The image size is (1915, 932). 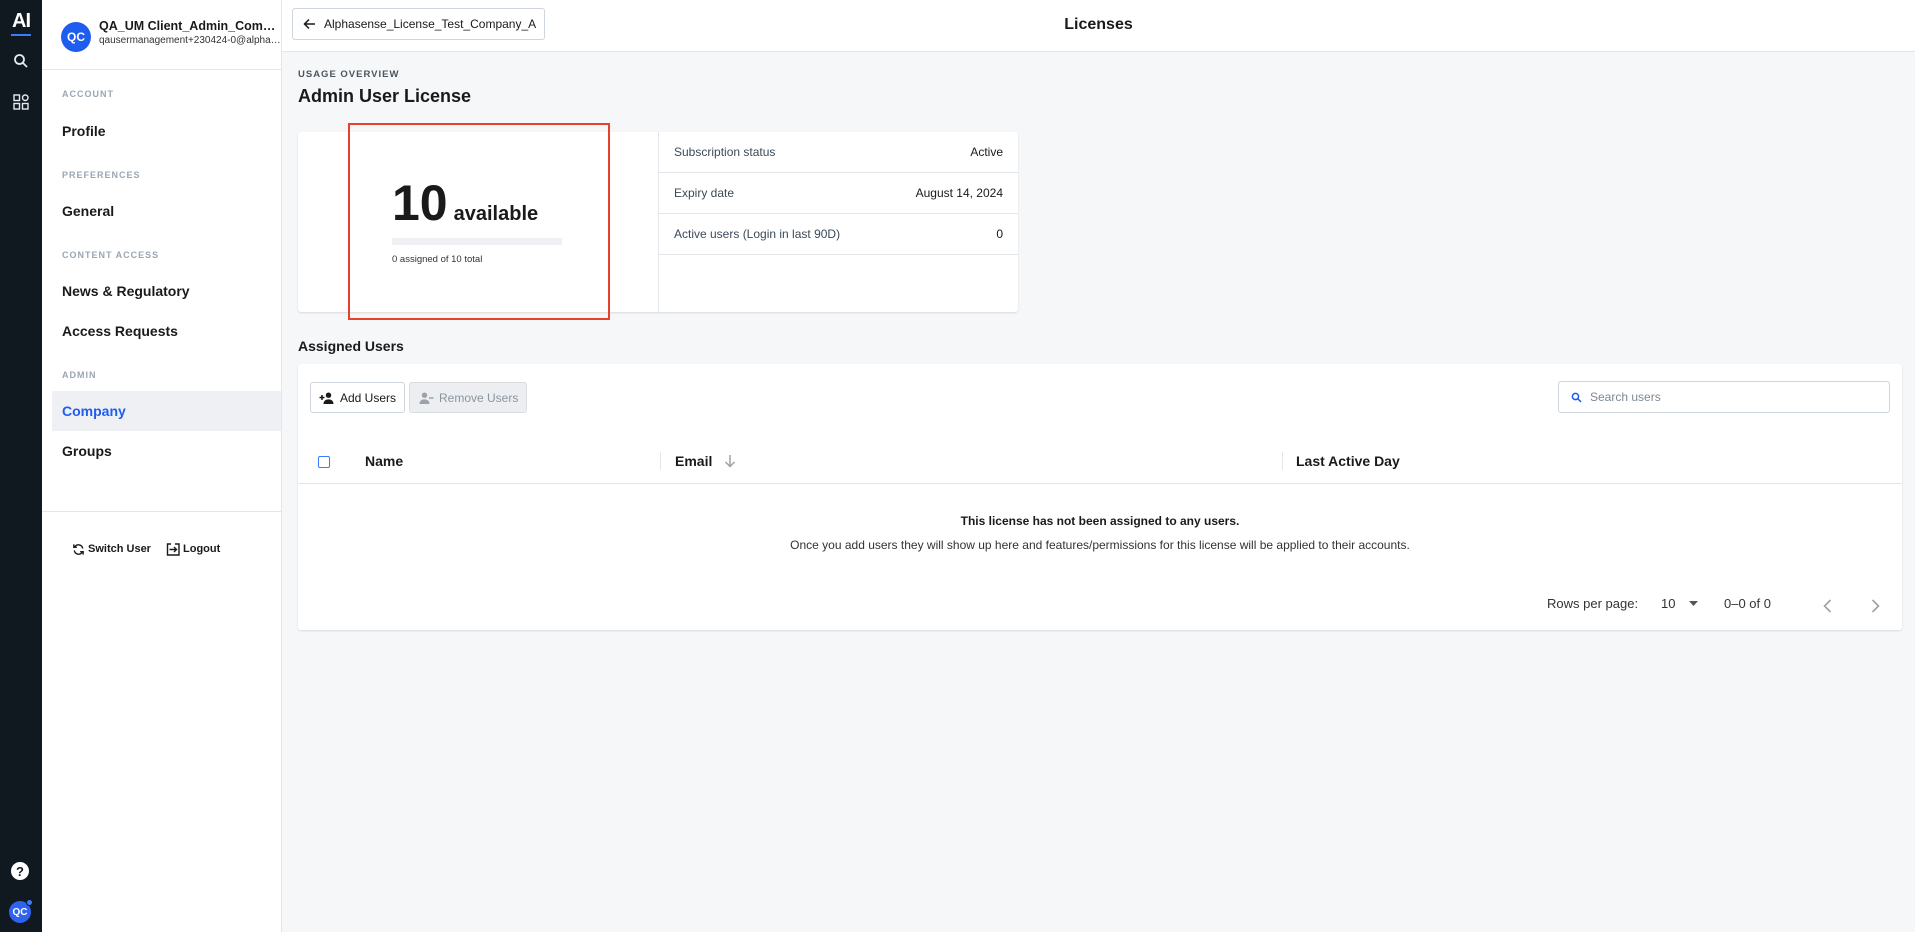 I want to click on detail-key: Expiry date, so click(x=704, y=193).